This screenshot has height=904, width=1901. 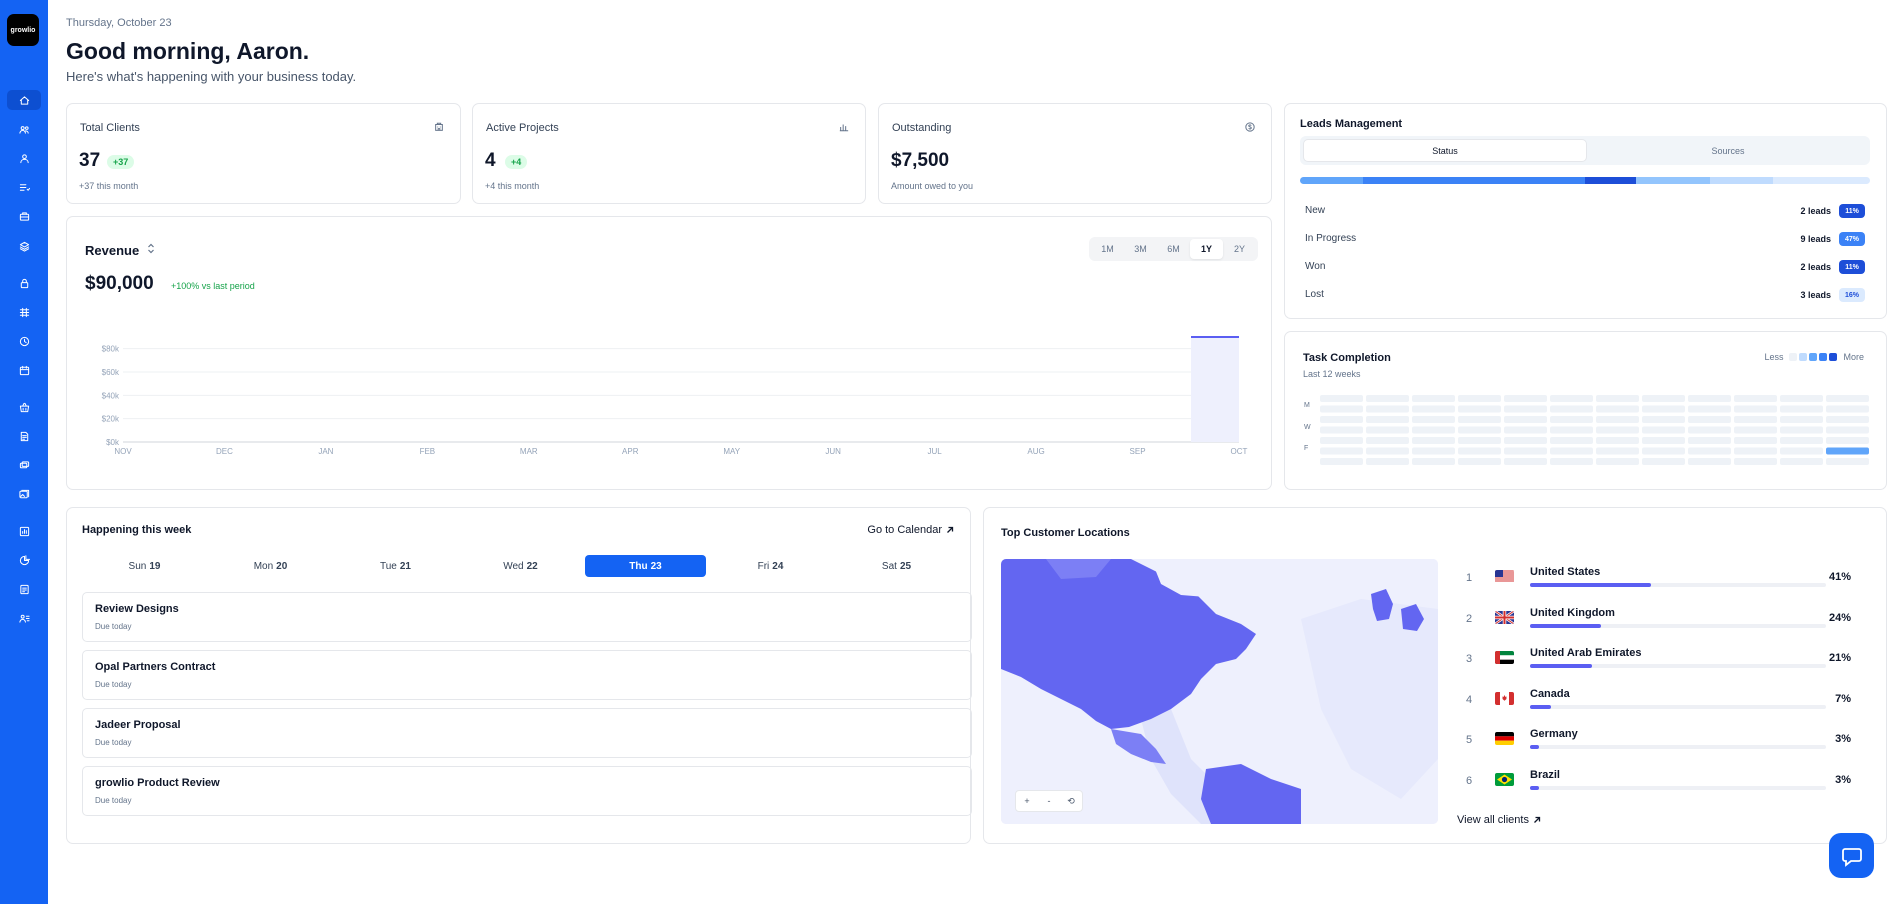 I want to click on sidebar-item-user, so click(x=24, y=158).